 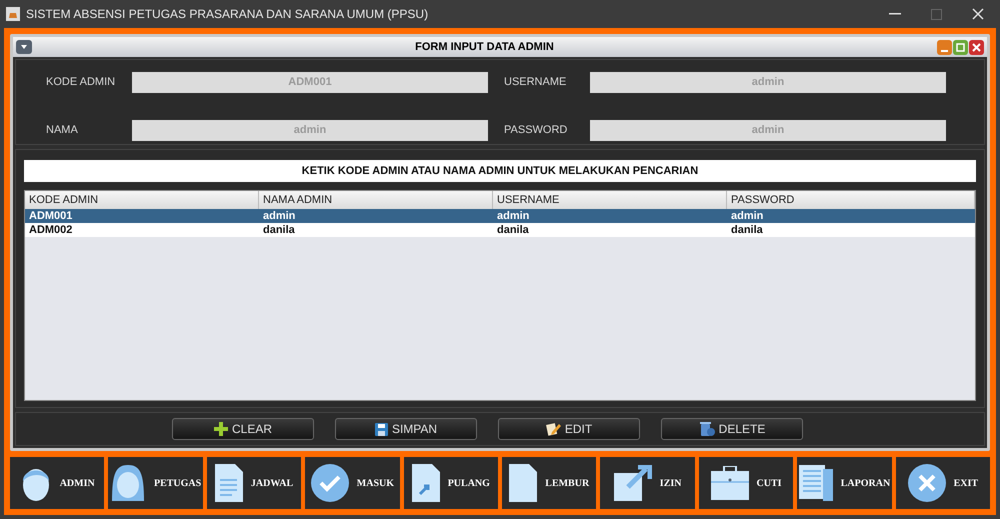 What do you see at coordinates (895, 14) in the screenshot?
I see `minimize-icon` at bounding box center [895, 14].